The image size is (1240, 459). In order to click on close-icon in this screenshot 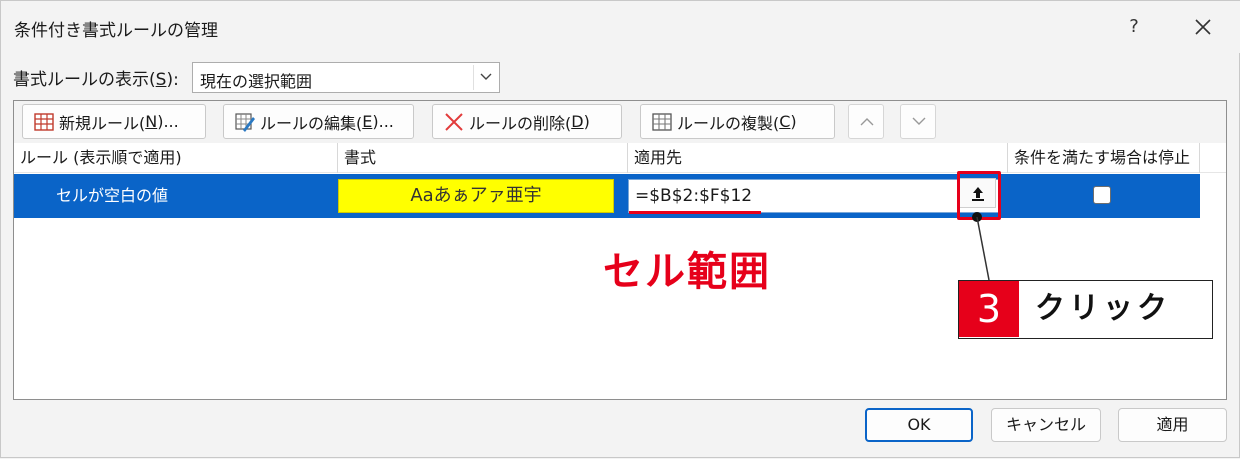, I will do `click(1203, 27)`.